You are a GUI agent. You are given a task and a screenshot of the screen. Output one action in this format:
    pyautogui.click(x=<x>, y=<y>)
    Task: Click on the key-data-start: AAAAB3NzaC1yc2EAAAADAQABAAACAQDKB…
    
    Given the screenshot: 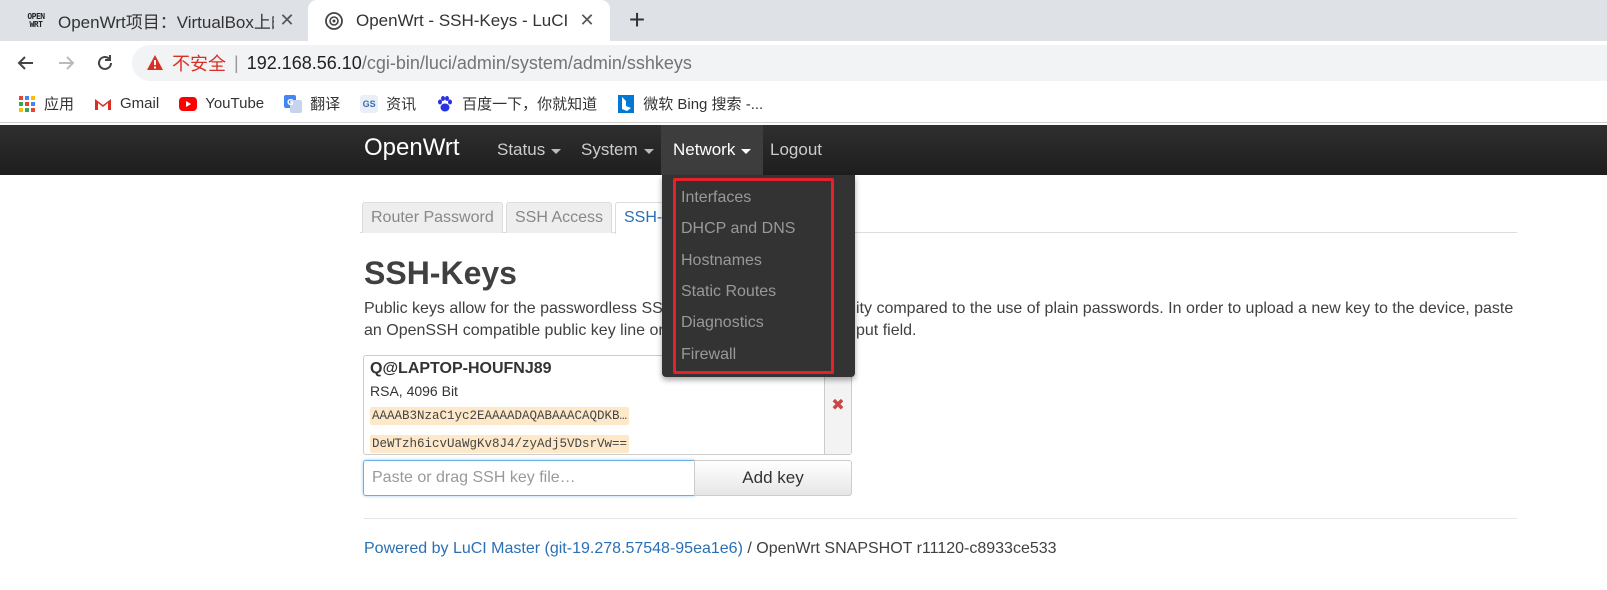 What is the action you would take?
    pyautogui.click(x=500, y=416)
    